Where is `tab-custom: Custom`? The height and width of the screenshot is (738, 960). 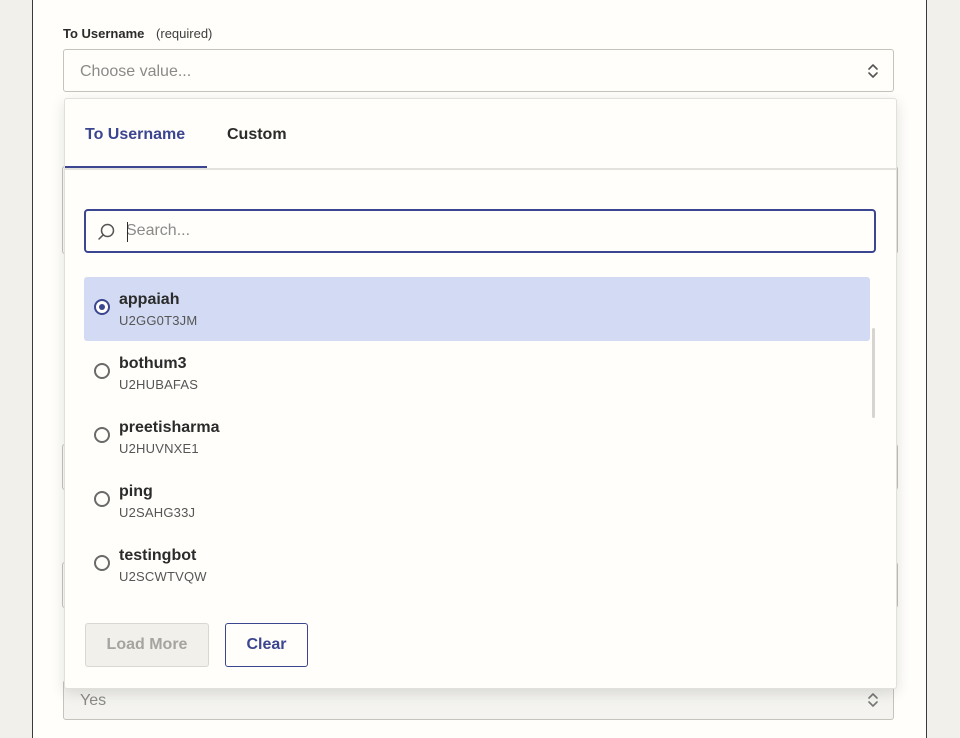
tab-custom: Custom is located at coordinates (257, 135).